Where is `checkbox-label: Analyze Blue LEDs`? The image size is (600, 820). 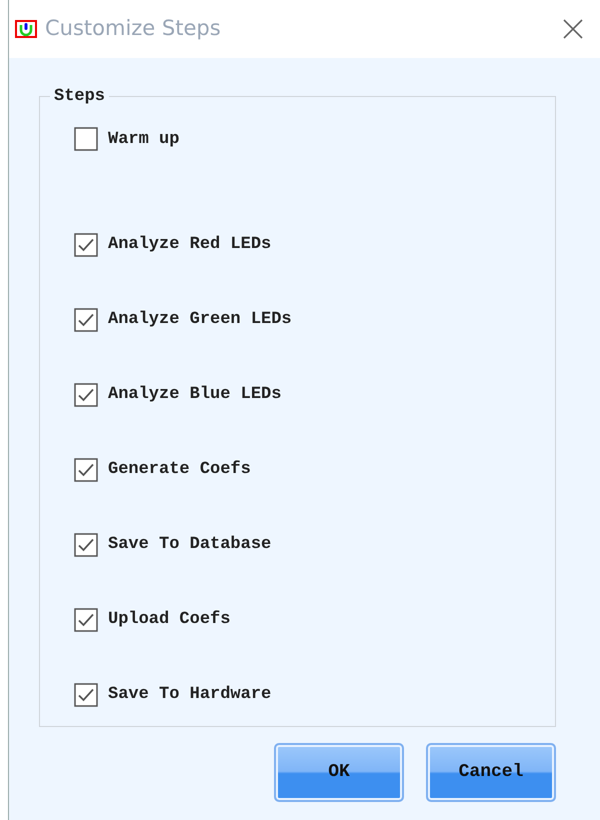
checkbox-label: Analyze Blue LEDs is located at coordinates (195, 395).